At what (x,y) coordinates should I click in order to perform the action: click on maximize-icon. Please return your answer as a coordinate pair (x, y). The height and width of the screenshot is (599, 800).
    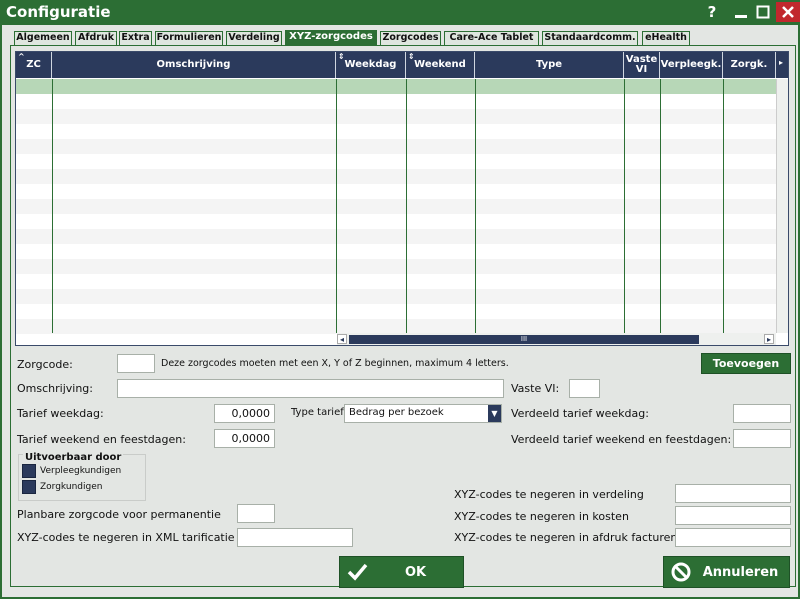
    Looking at the image, I should click on (763, 12).